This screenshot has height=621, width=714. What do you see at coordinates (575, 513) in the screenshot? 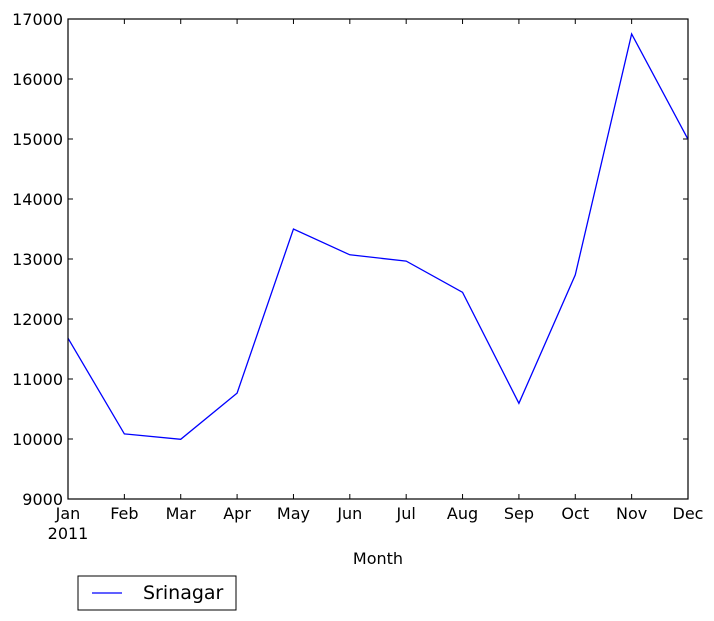
I see `x-tick-label: Oct` at bounding box center [575, 513].